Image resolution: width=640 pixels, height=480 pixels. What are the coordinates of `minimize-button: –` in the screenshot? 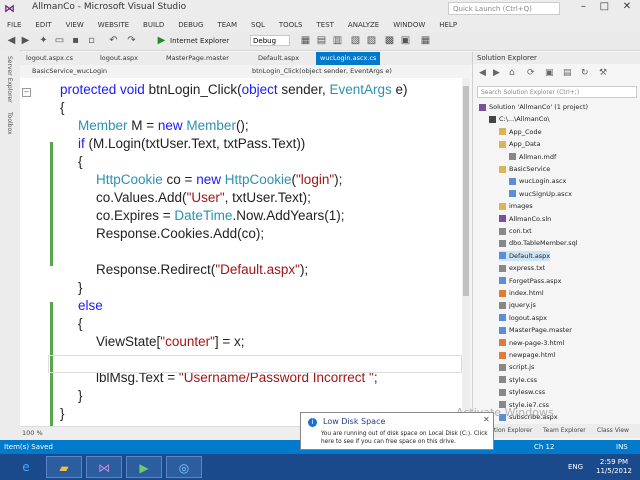 It's located at (583, 9).